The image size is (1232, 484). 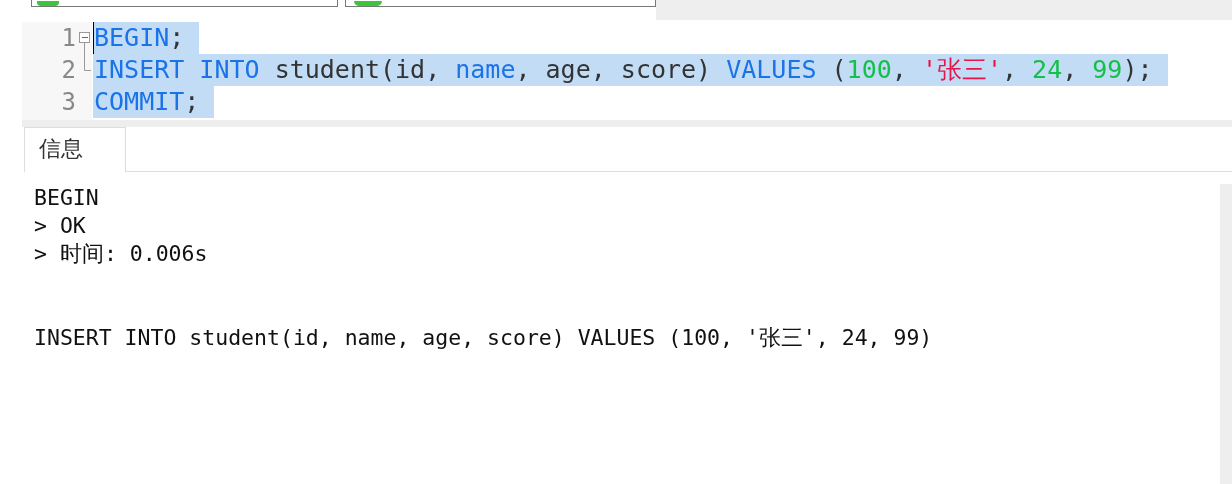 What do you see at coordinates (68, 38) in the screenshot?
I see `line-number: 1` at bounding box center [68, 38].